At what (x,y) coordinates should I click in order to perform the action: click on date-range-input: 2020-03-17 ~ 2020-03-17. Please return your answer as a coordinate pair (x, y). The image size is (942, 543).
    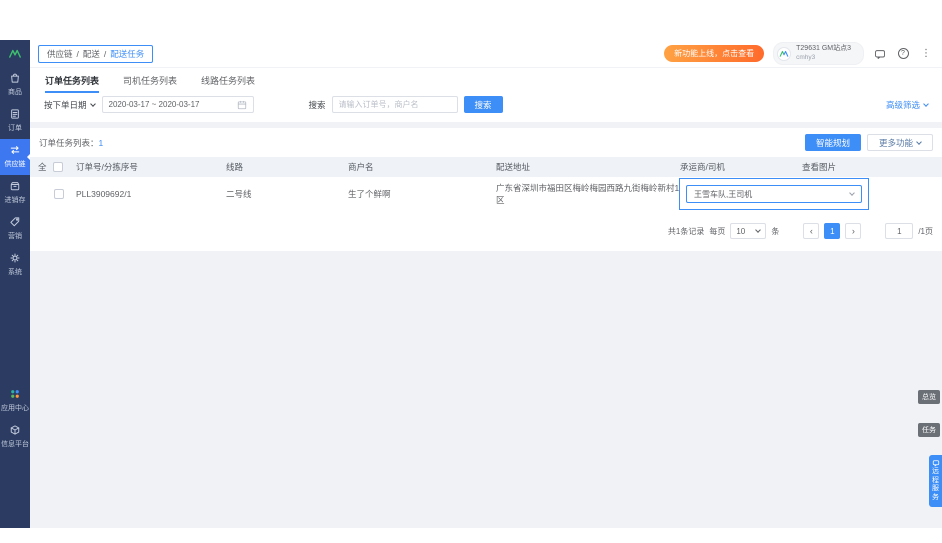
    Looking at the image, I should click on (177, 104).